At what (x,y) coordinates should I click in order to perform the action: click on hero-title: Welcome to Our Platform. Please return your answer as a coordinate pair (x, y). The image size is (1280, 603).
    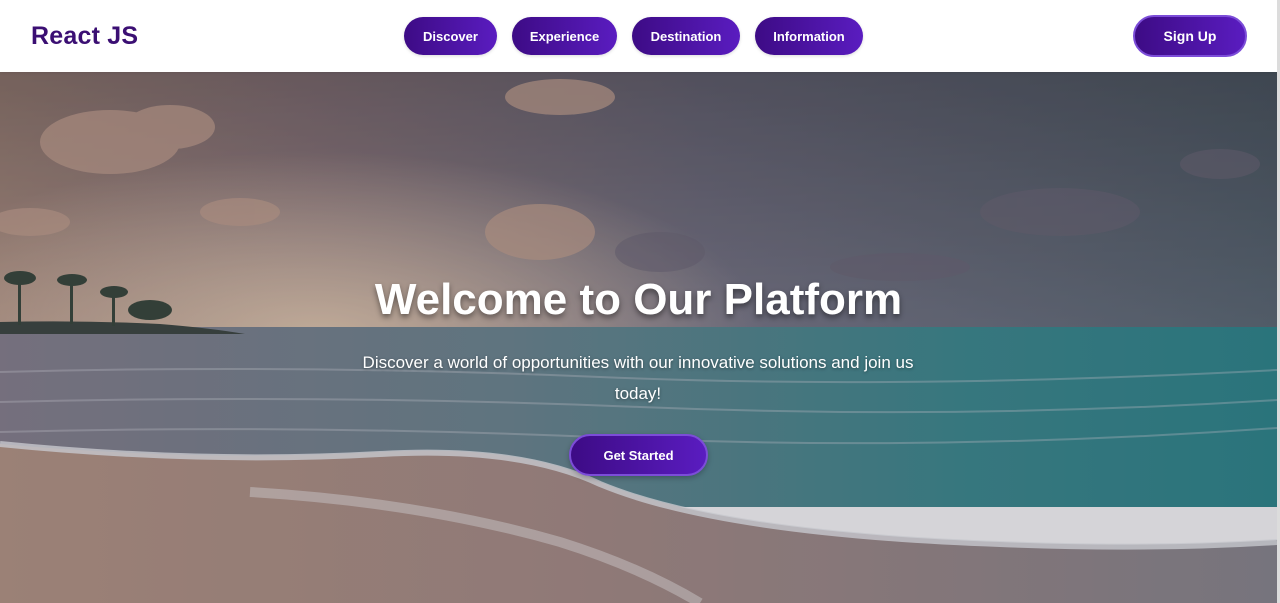
    Looking at the image, I should click on (638, 299).